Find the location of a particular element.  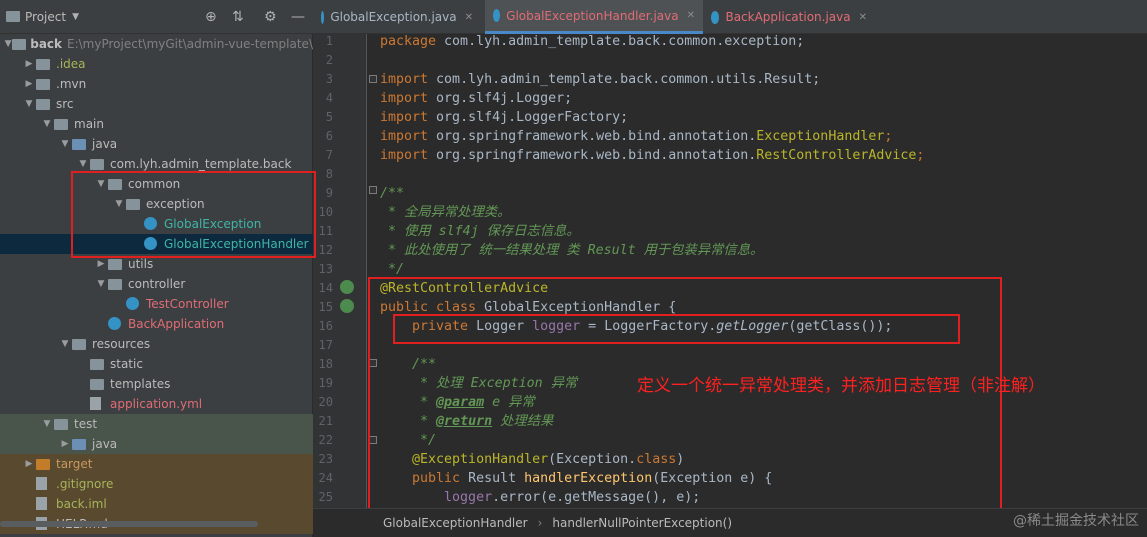

project-panel-title: Project is located at coordinates (45, 17).